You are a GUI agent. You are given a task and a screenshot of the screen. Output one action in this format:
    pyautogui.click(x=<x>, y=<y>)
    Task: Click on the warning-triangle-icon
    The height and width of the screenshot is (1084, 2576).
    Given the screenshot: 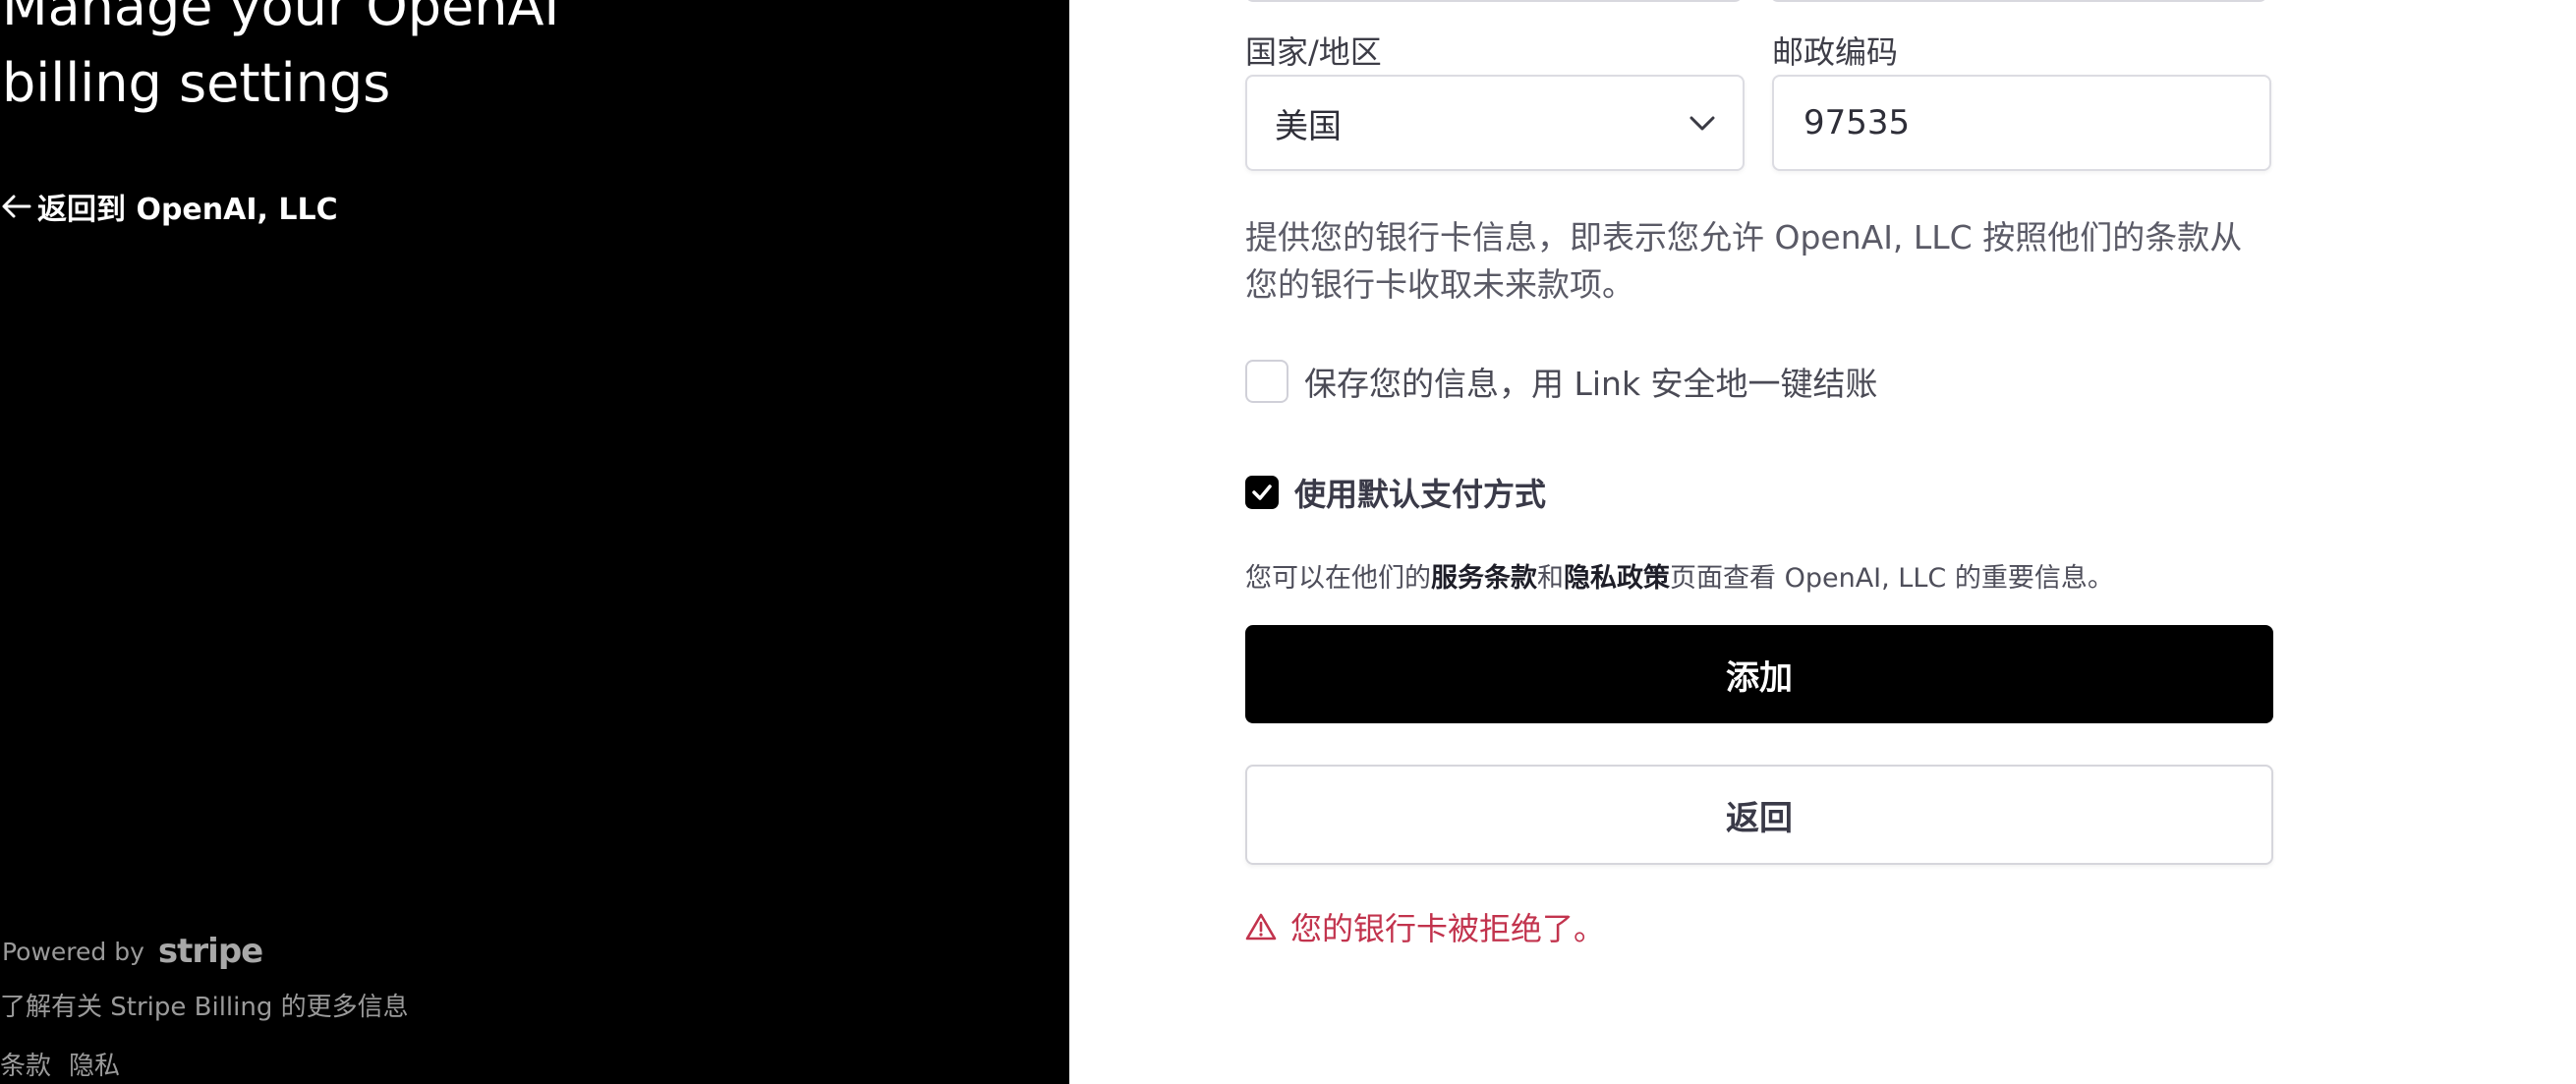 What is the action you would take?
    pyautogui.click(x=1261, y=927)
    